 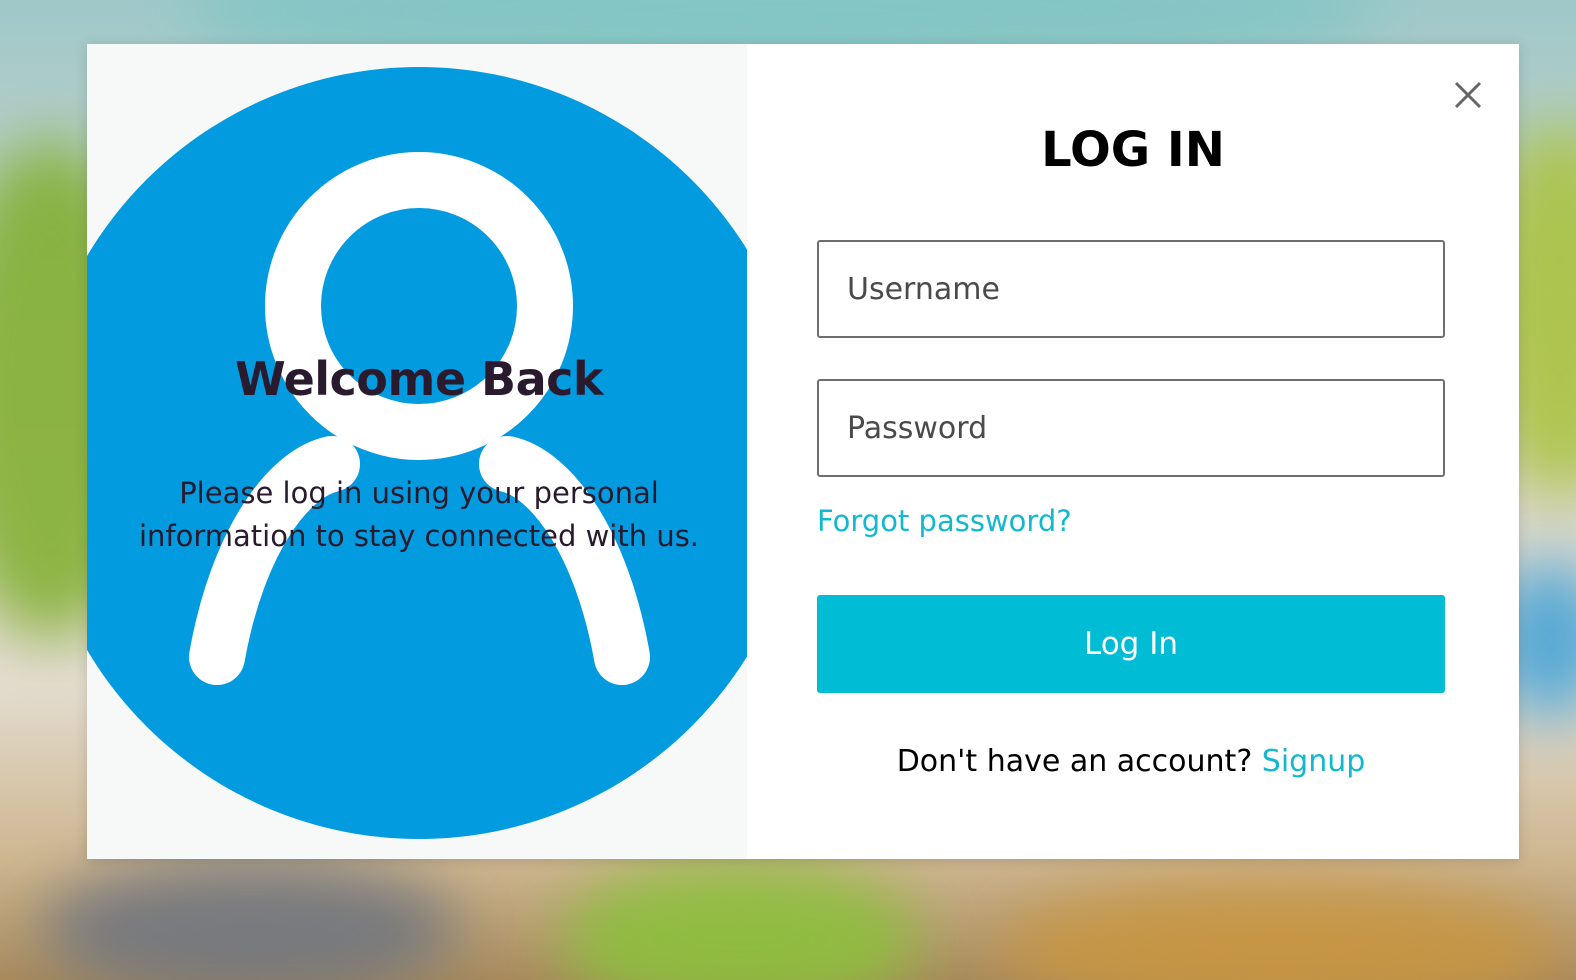 I want to click on welcome-title: Welcome Back, so click(x=419, y=379).